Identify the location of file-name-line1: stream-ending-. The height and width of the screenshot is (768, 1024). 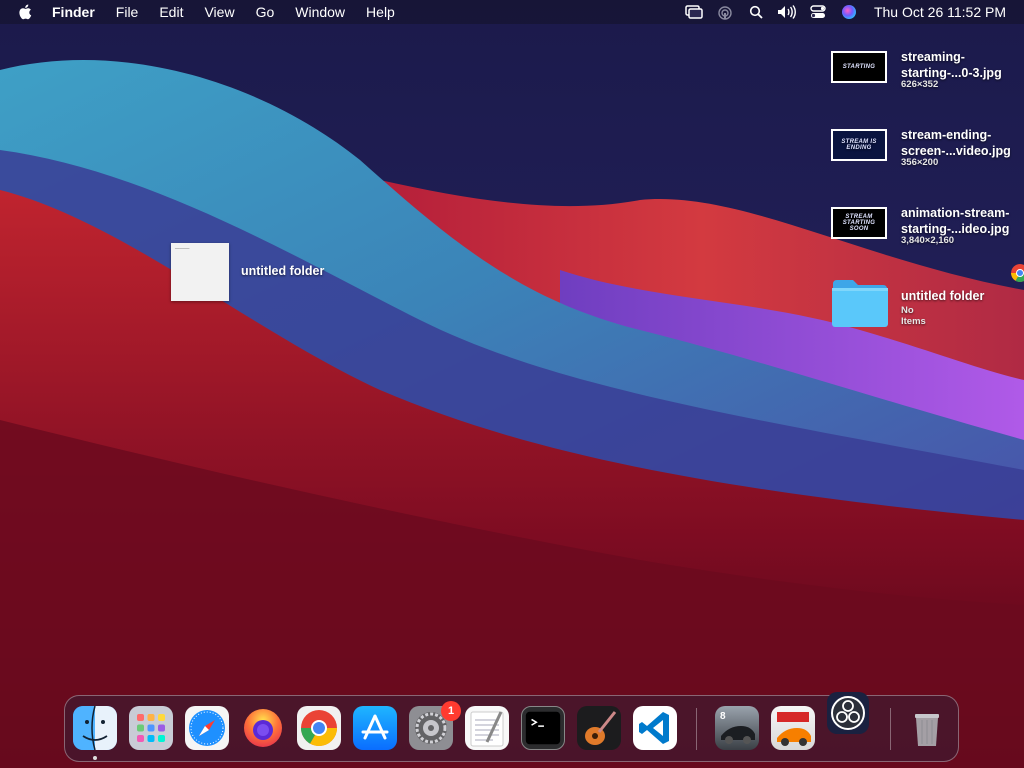
(946, 135).